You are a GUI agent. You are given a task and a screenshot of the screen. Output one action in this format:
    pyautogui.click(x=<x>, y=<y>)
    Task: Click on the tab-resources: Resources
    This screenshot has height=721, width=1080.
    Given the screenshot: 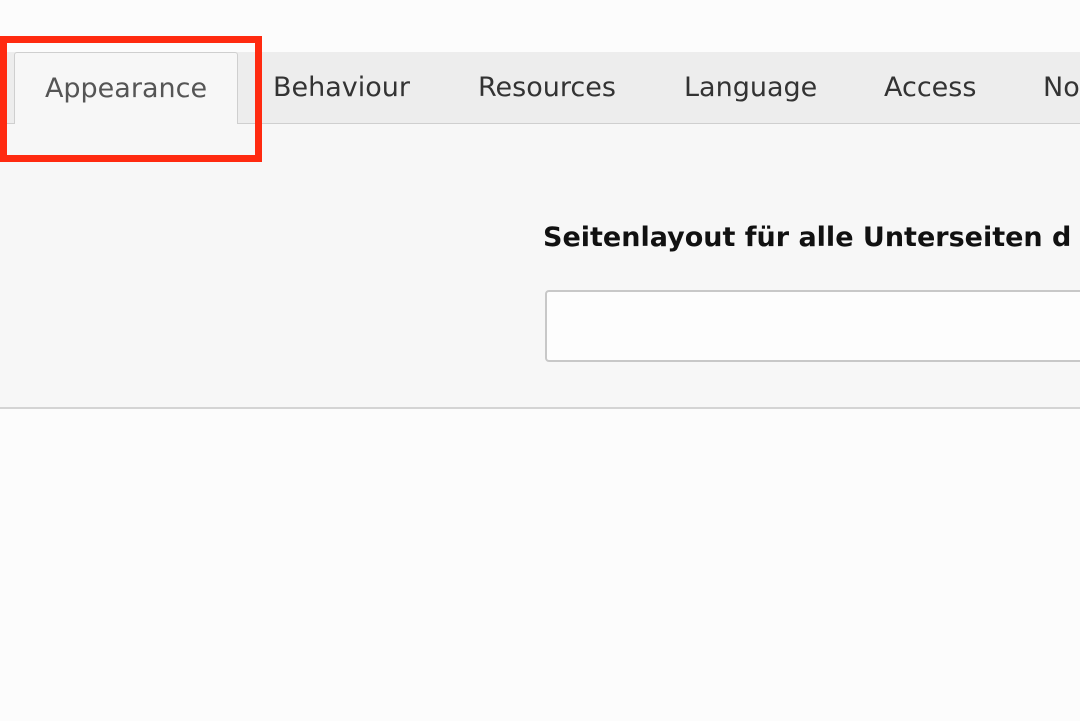 What is the action you would take?
    pyautogui.click(x=547, y=88)
    